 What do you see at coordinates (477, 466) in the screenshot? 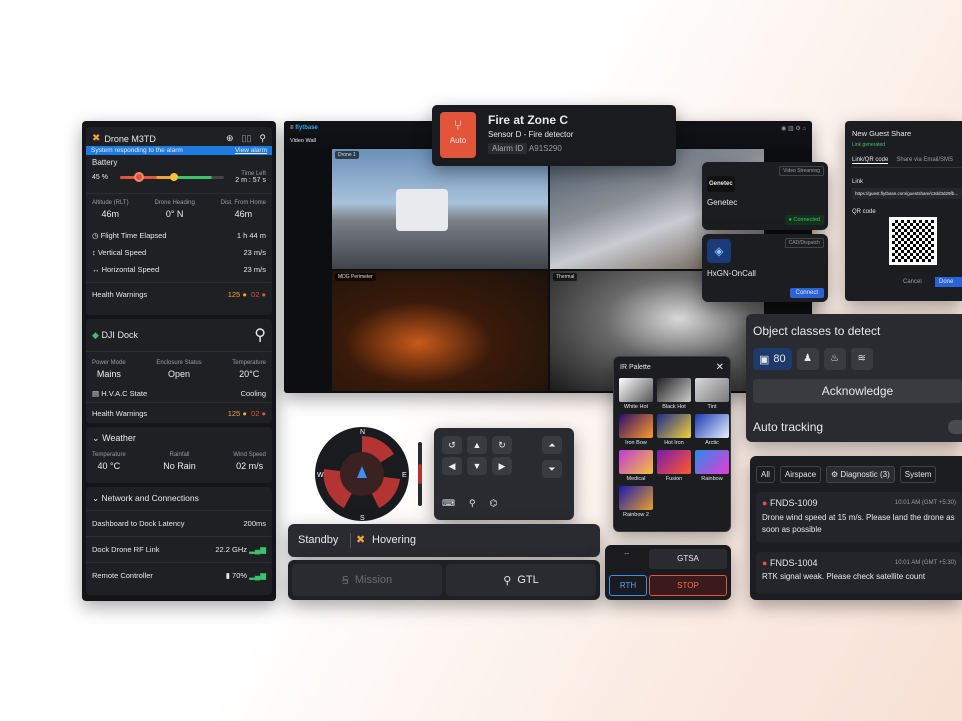
I see `backward-button: ▼` at bounding box center [477, 466].